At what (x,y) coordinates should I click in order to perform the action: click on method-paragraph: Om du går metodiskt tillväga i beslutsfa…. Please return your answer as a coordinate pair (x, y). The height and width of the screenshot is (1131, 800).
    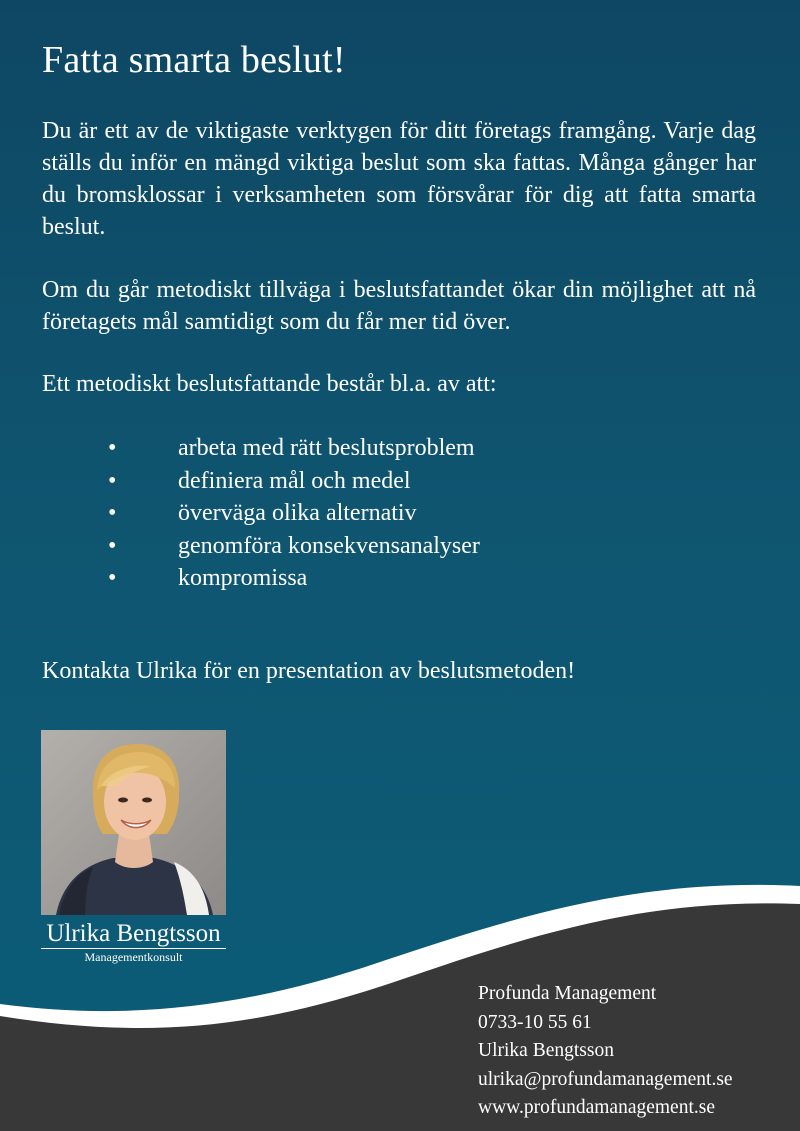
    Looking at the image, I should click on (399, 306).